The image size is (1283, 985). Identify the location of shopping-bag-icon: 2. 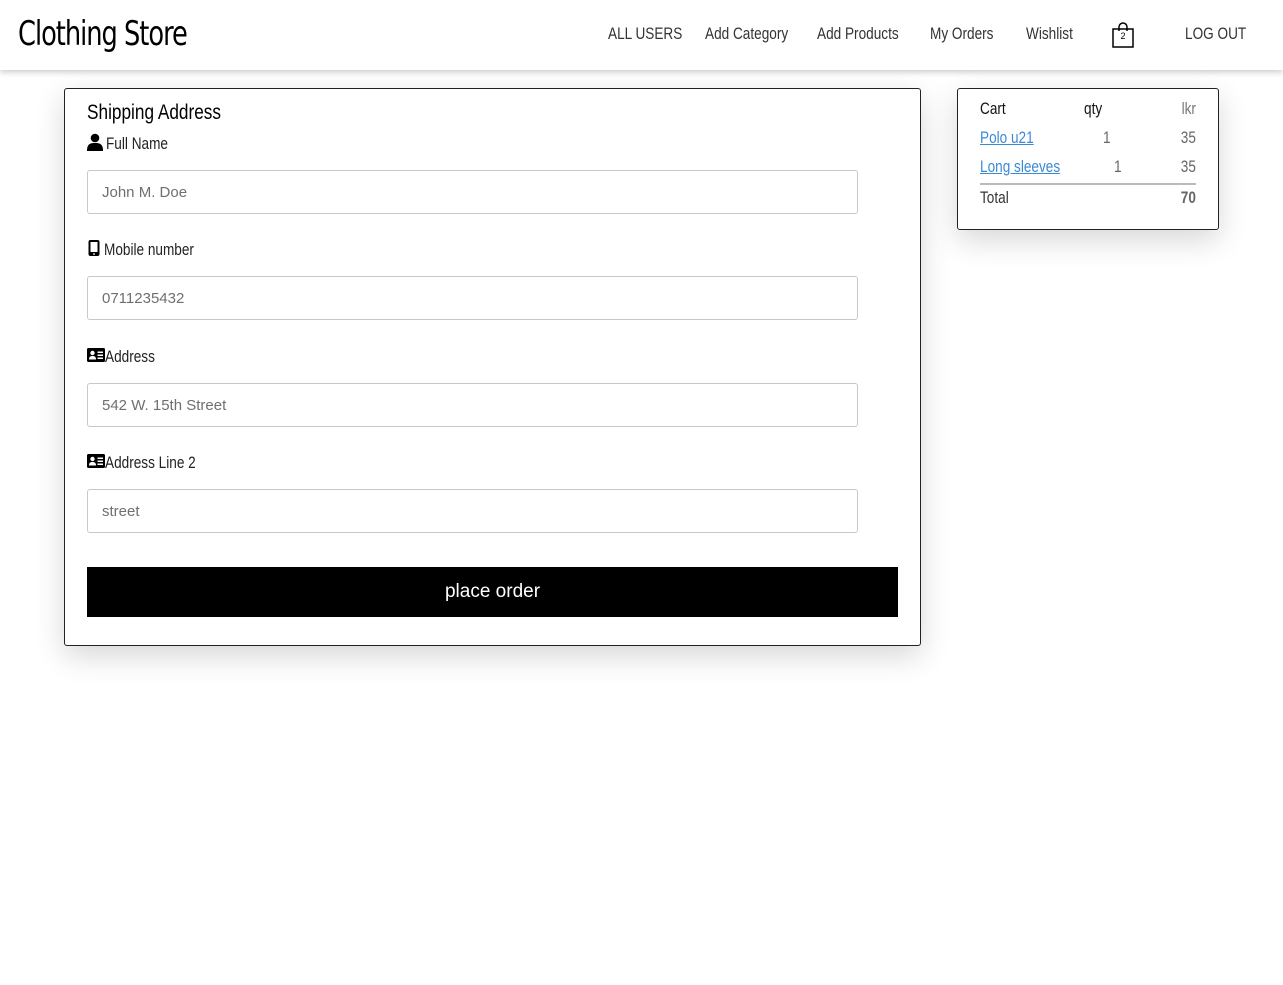
(1123, 35).